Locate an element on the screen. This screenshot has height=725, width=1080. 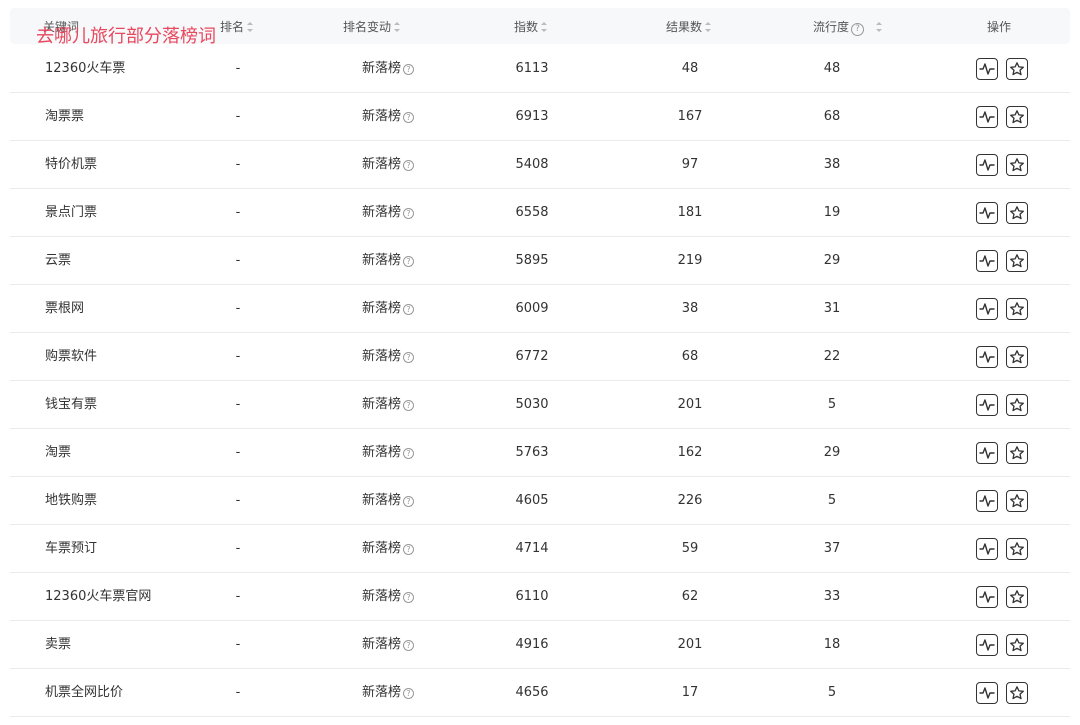
column-header-actions: 操作 is located at coordinates (999, 26).